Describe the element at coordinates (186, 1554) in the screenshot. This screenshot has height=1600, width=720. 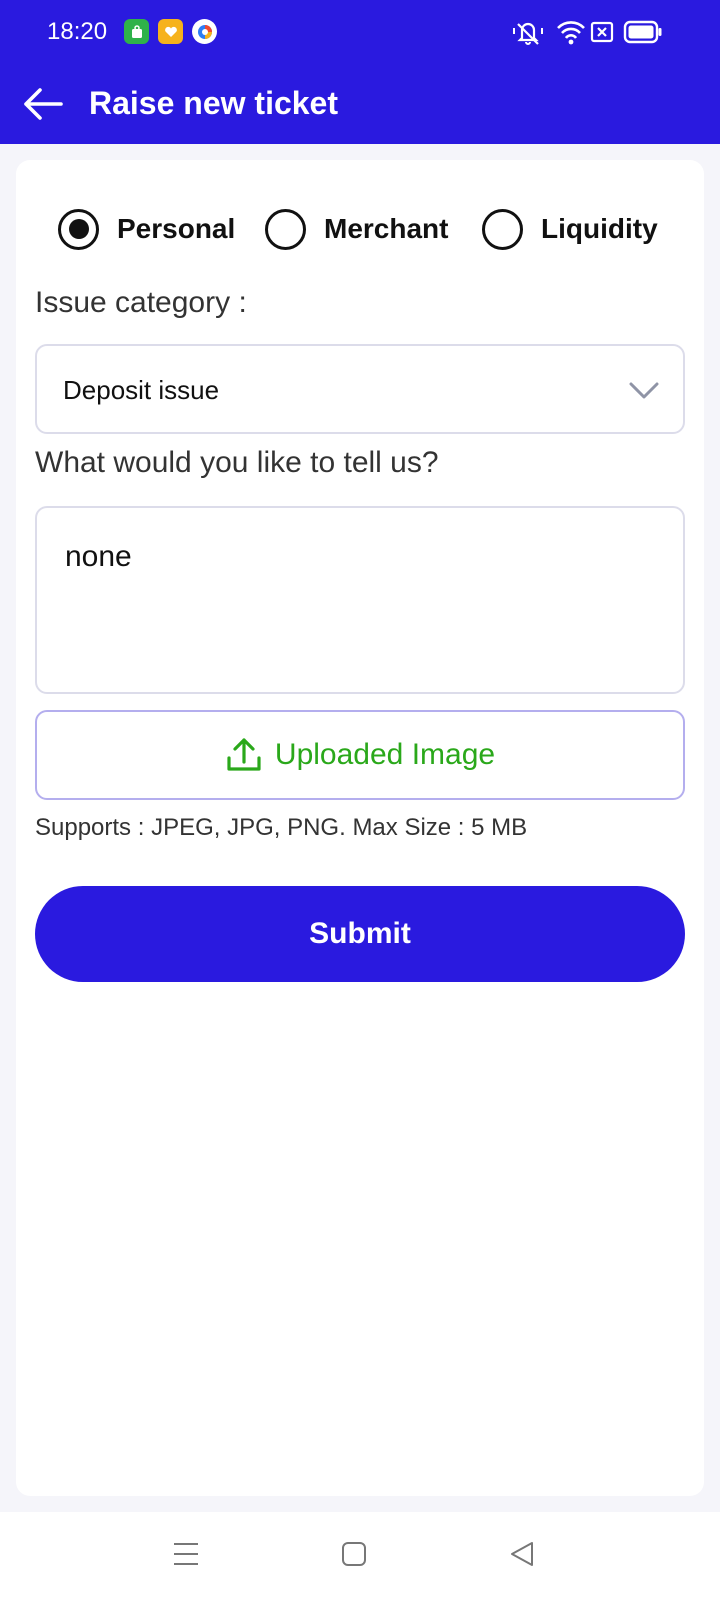
I see `menu-icon` at that location.